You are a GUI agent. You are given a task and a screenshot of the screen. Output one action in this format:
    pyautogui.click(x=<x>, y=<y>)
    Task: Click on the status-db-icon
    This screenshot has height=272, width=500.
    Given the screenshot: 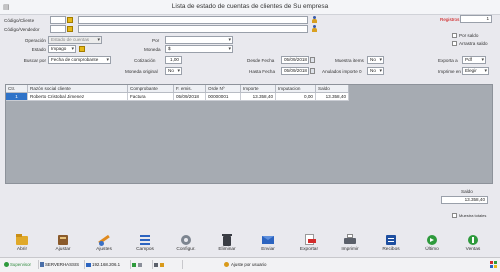 What is the action you would take?
    pyautogui.click(x=156, y=264)
    